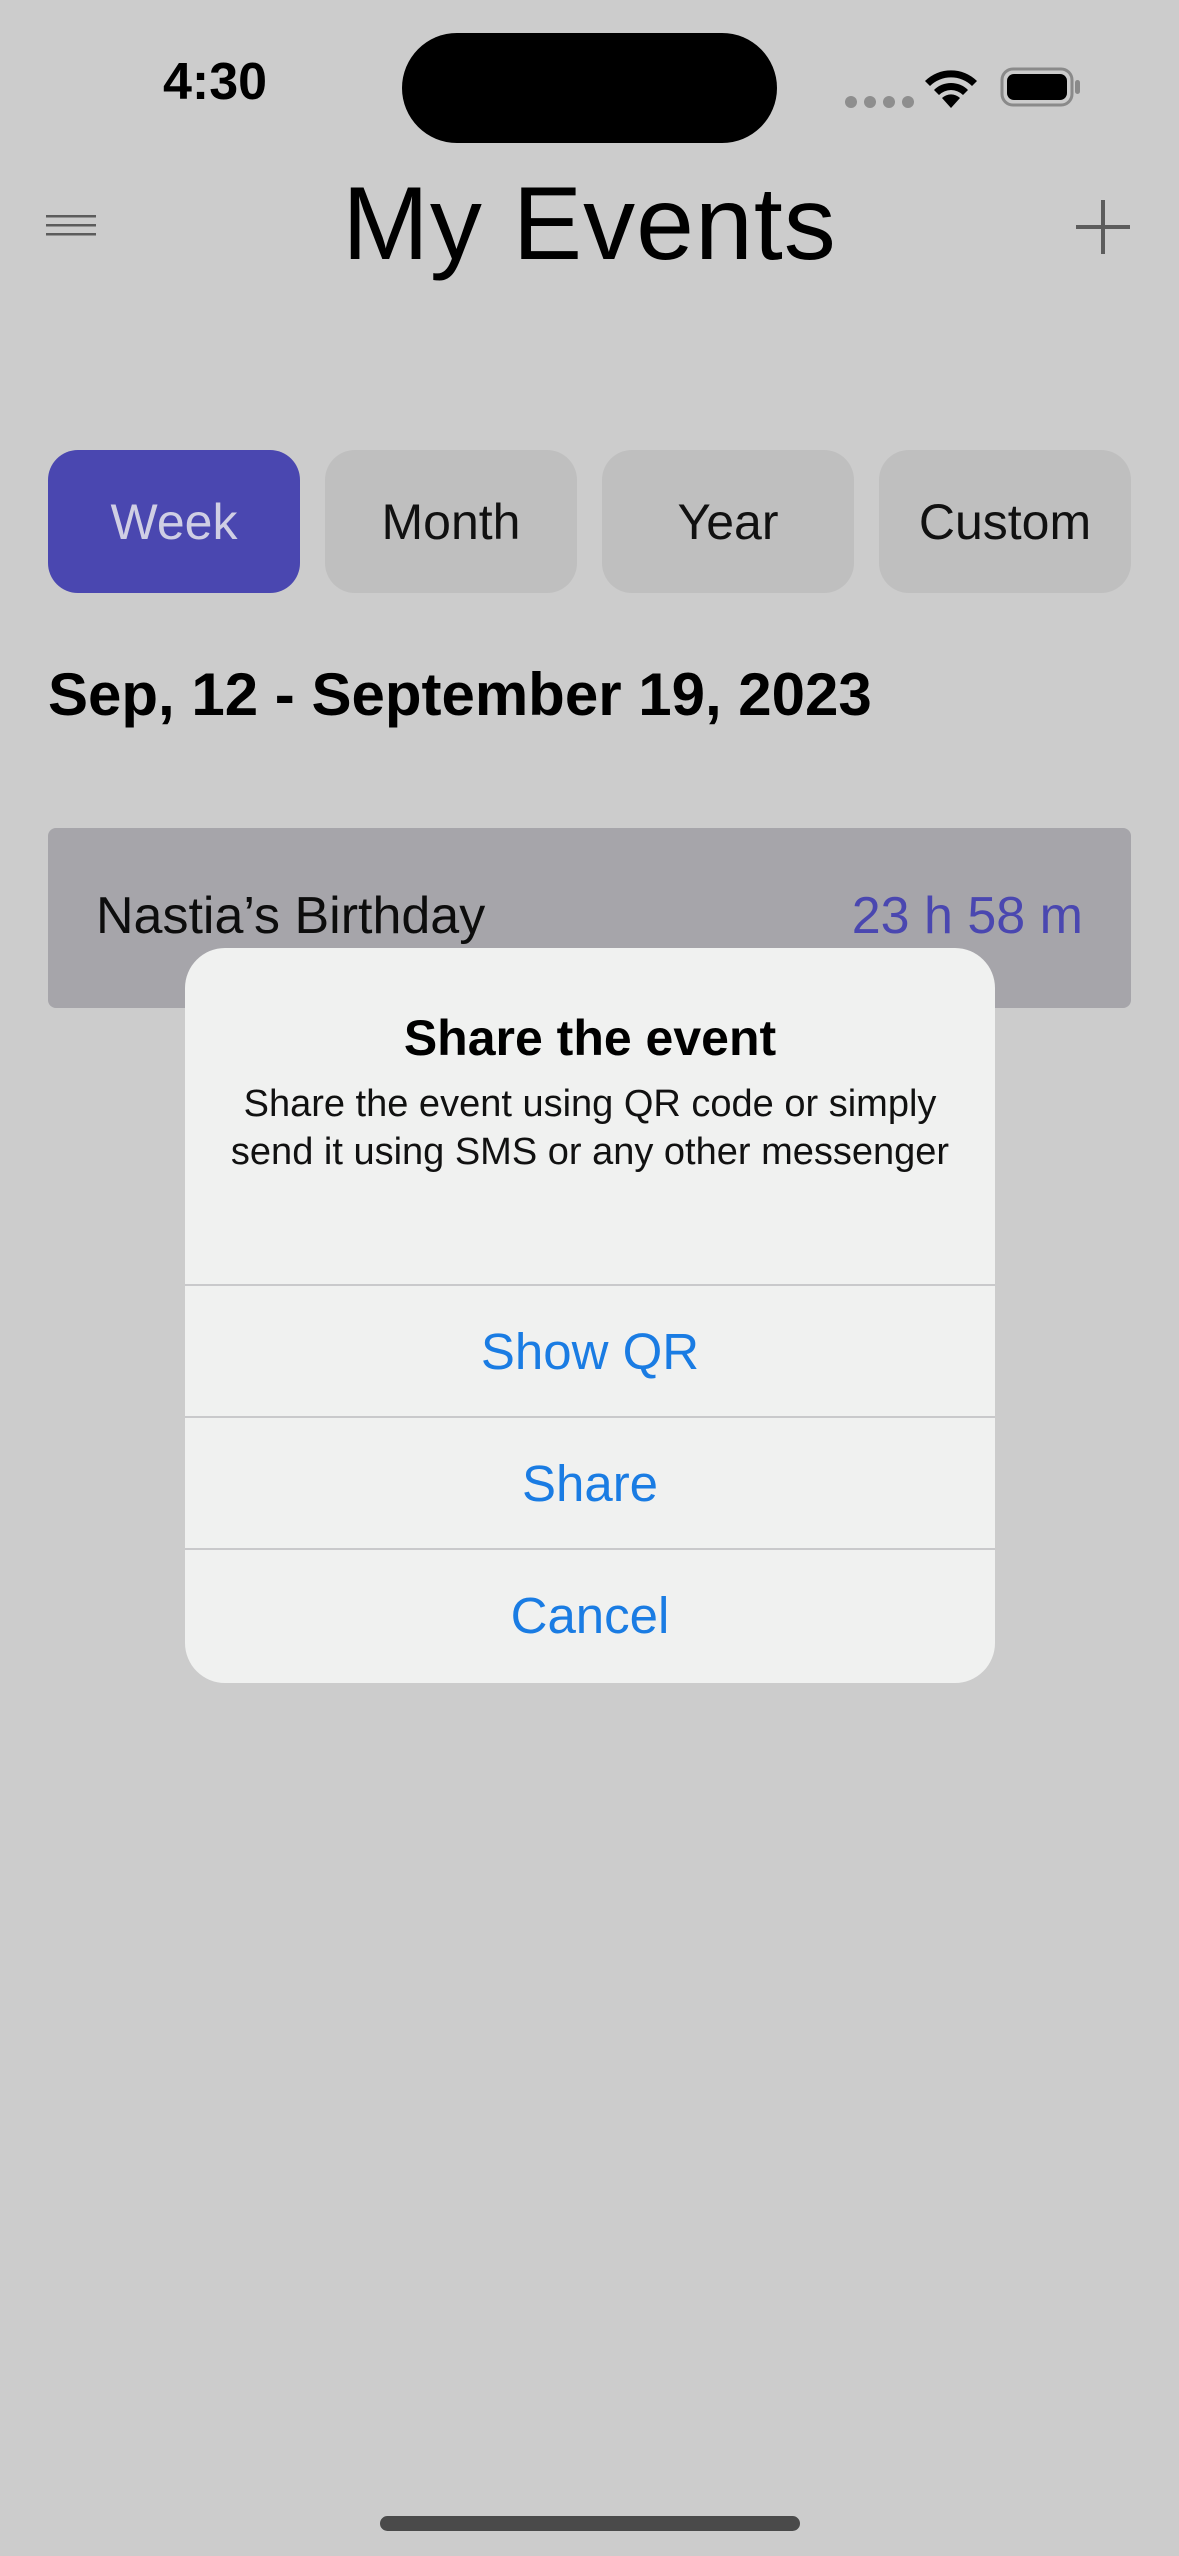  Describe the element at coordinates (967, 916) in the screenshot. I see `event-time-remaining: 23 h 58 m` at that location.